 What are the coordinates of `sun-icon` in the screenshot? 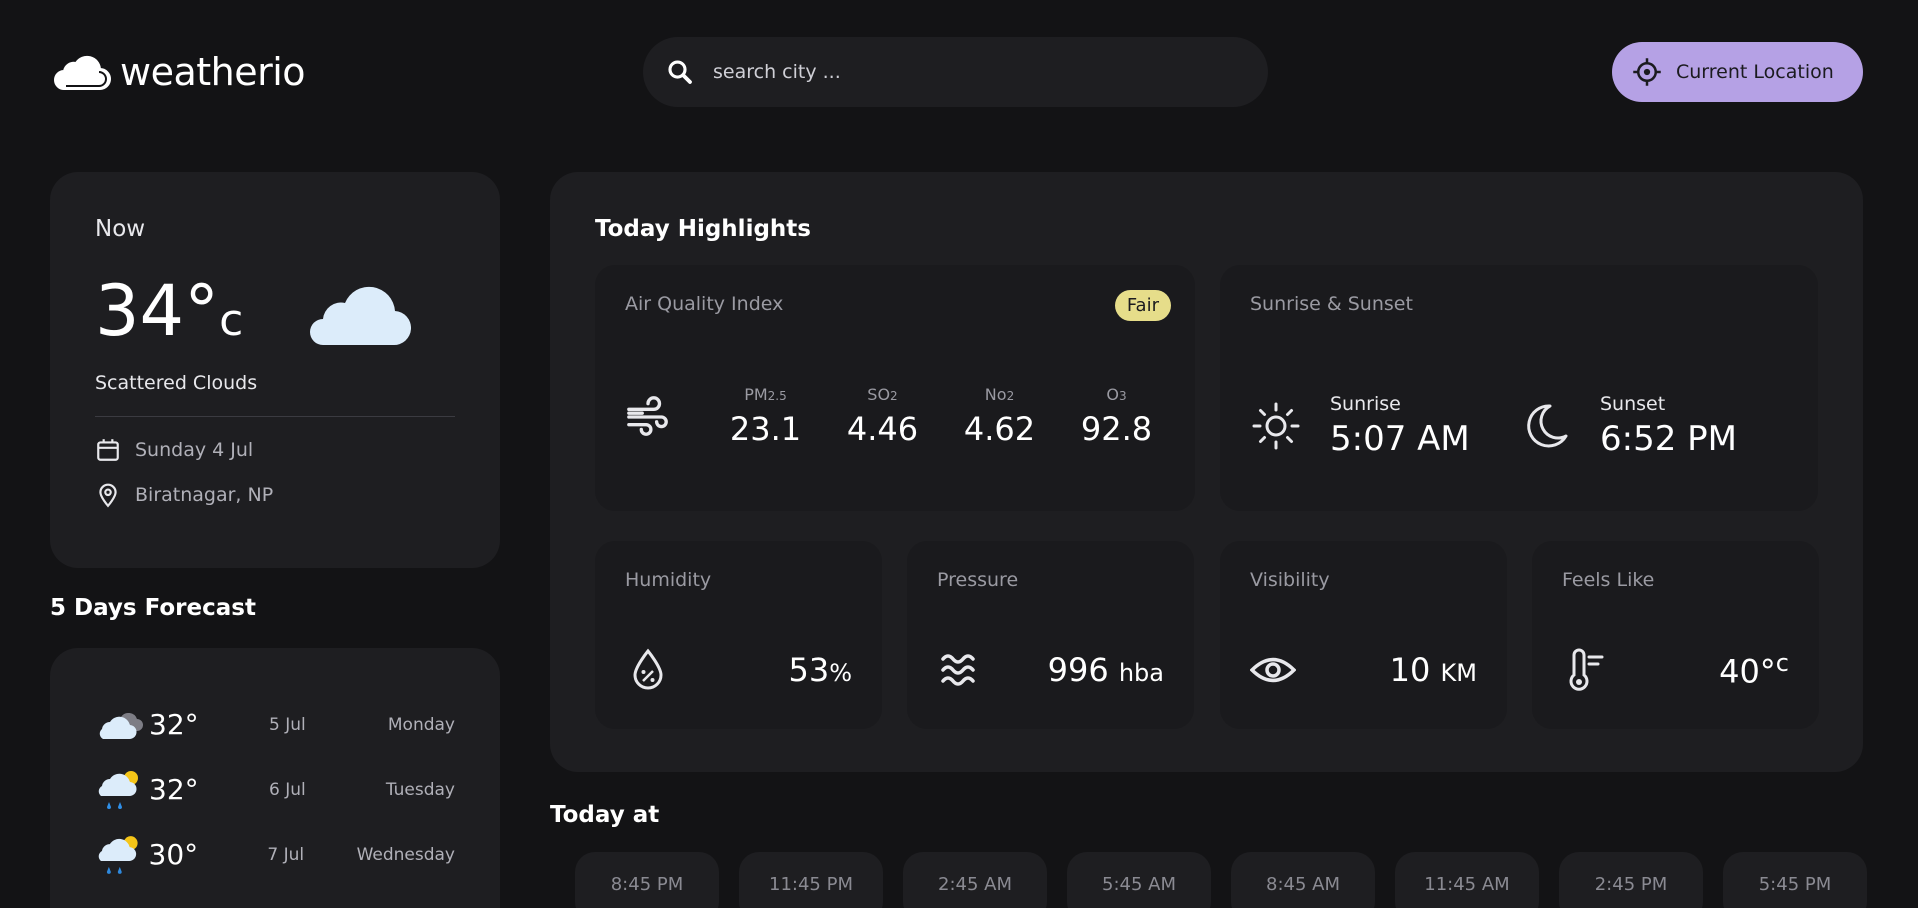 It's located at (1276, 426).